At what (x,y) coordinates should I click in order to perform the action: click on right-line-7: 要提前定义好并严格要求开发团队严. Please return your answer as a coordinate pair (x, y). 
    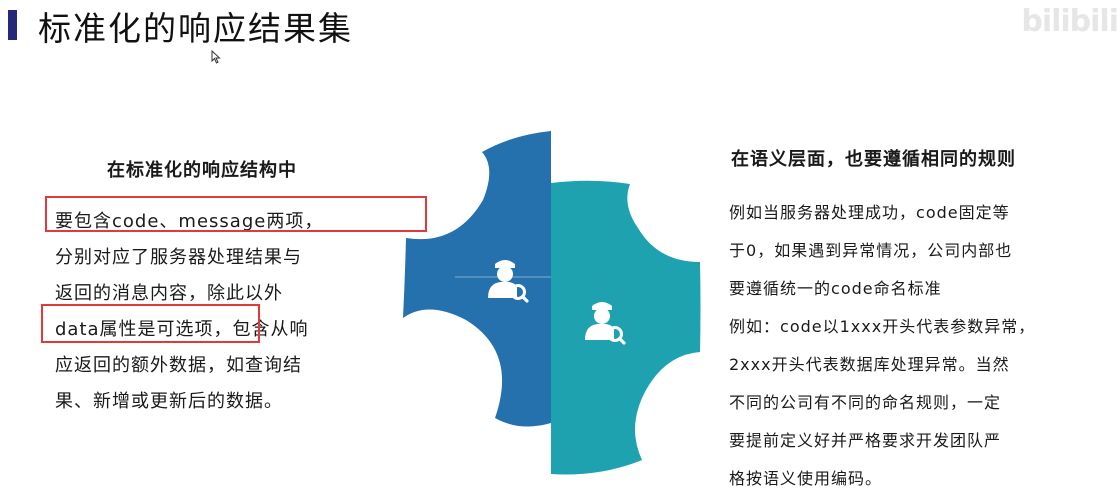
    Looking at the image, I should click on (865, 440).